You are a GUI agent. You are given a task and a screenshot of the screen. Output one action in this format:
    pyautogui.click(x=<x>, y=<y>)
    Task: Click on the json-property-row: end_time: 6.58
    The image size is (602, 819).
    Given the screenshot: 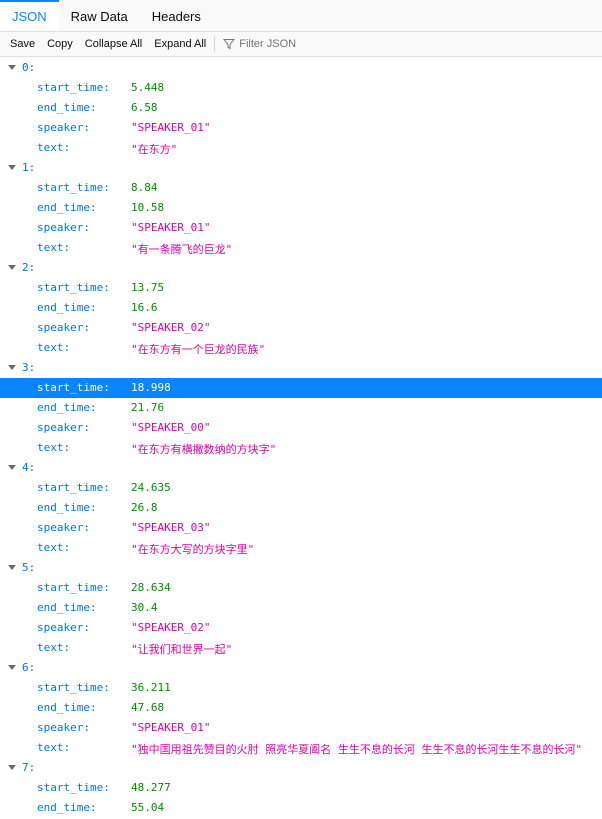 What is the action you would take?
    pyautogui.click(x=301, y=108)
    